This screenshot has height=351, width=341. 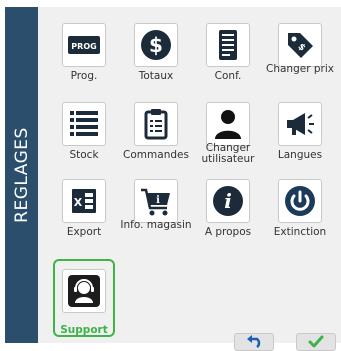 I want to click on tile-totaux: $ Totaux, so click(x=156, y=60).